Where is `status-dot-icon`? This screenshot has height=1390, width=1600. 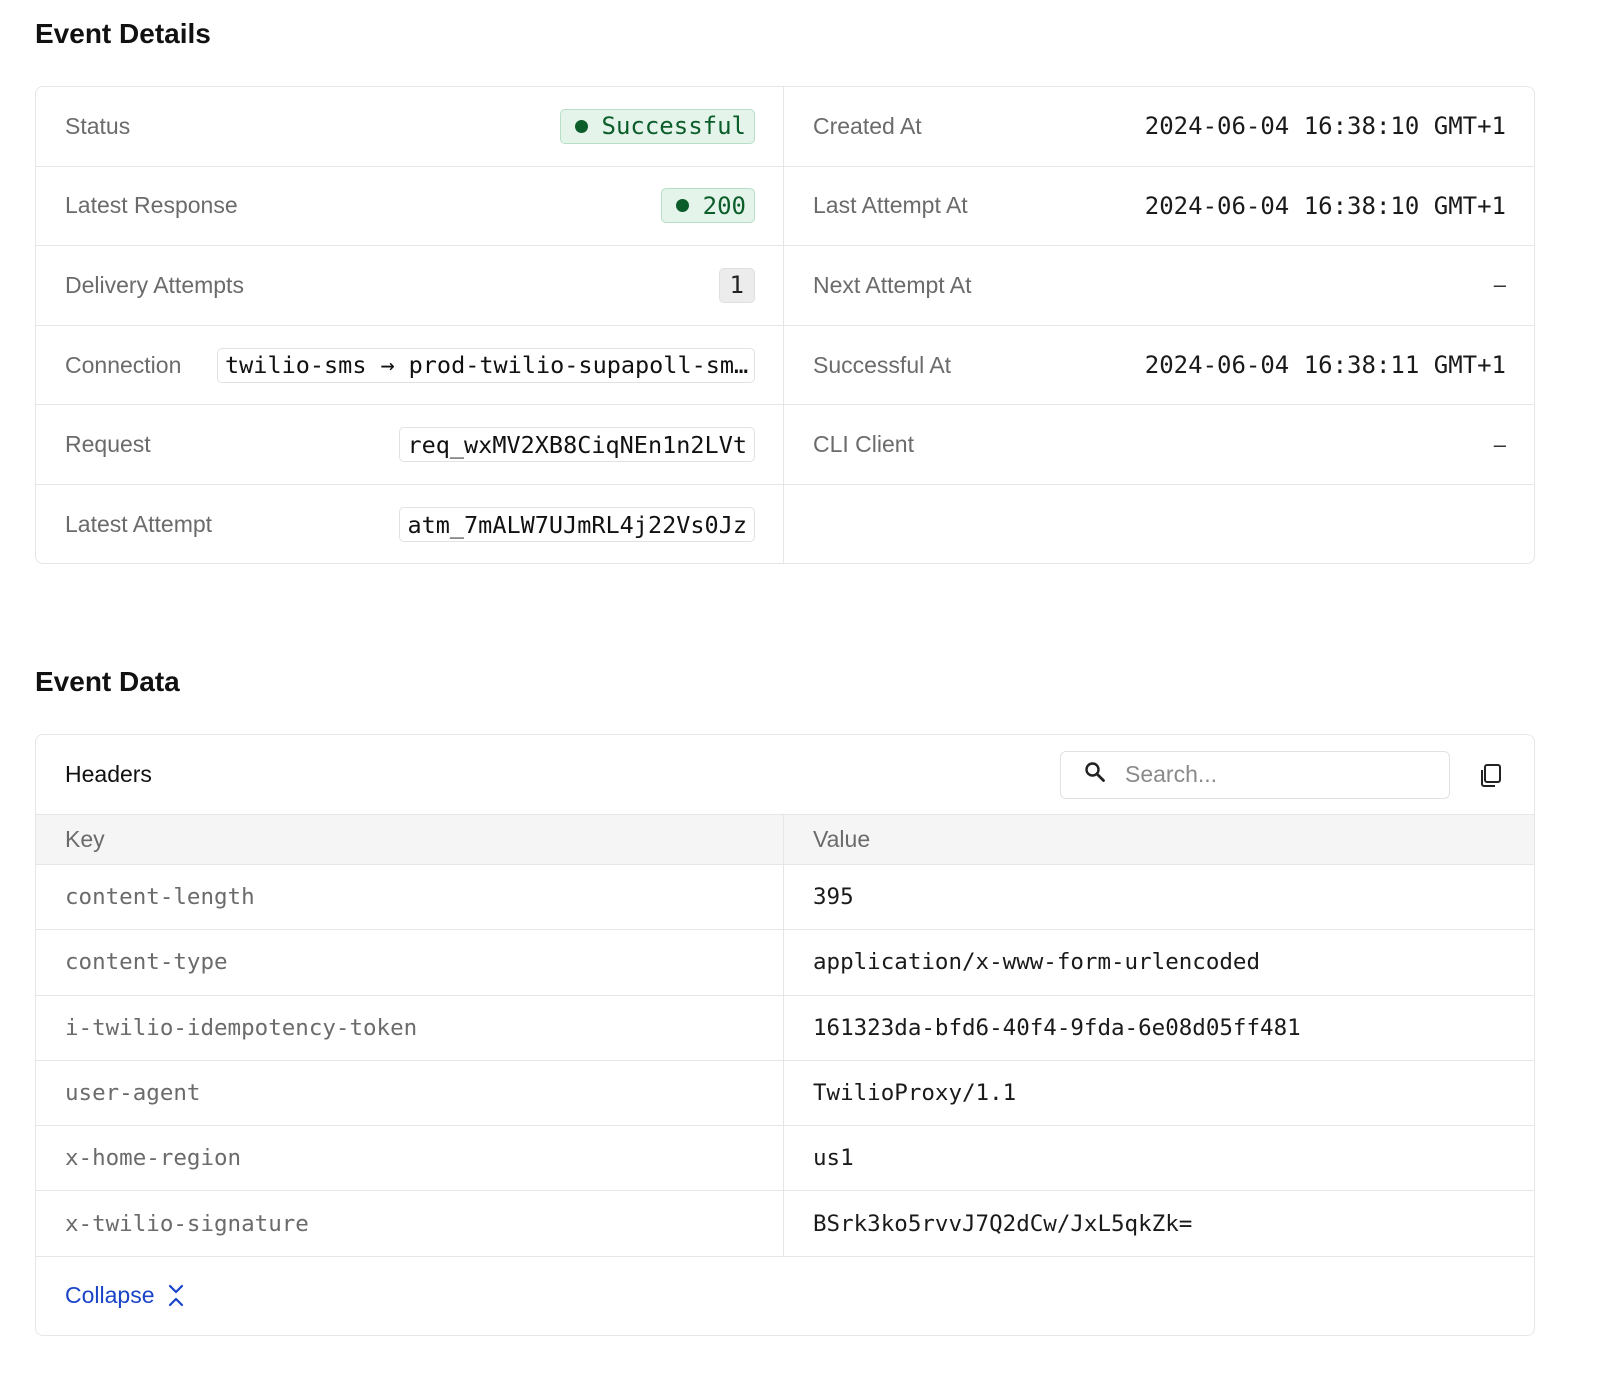 status-dot-icon is located at coordinates (581, 126).